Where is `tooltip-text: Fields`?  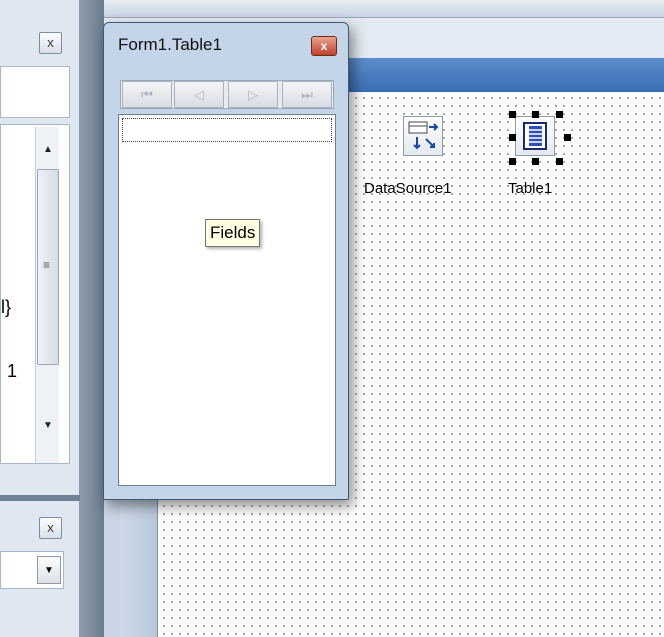
tooltip-text: Fields is located at coordinates (233, 232).